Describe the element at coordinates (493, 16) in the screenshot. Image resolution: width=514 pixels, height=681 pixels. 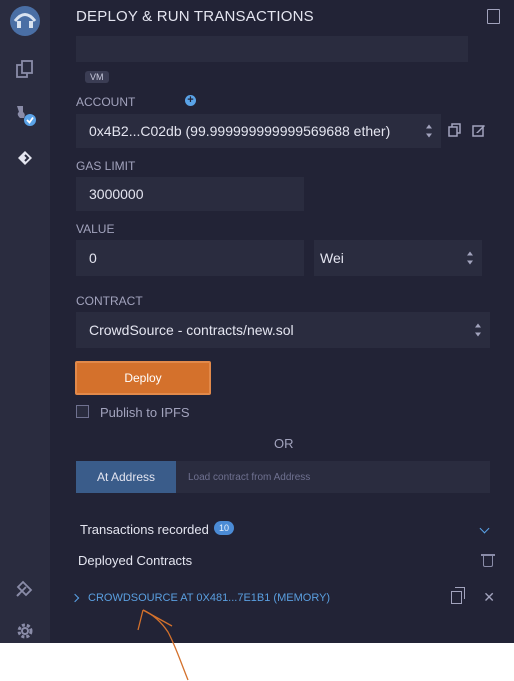
I see `book-icon` at that location.